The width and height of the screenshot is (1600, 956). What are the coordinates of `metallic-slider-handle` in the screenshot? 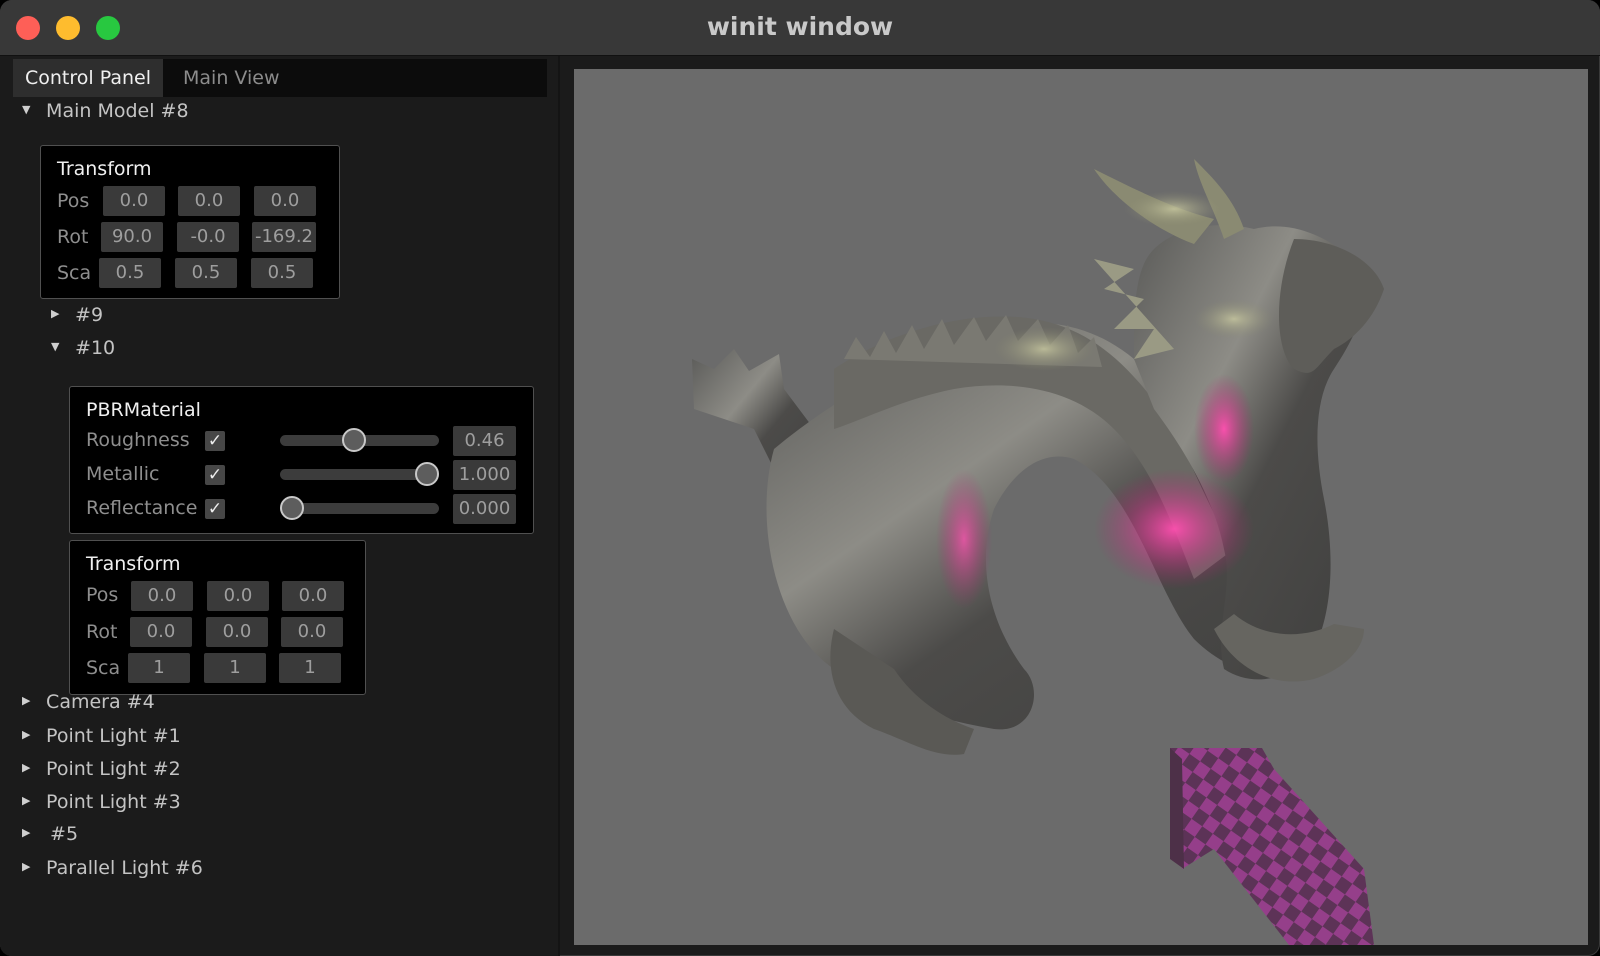 It's located at (427, 474).